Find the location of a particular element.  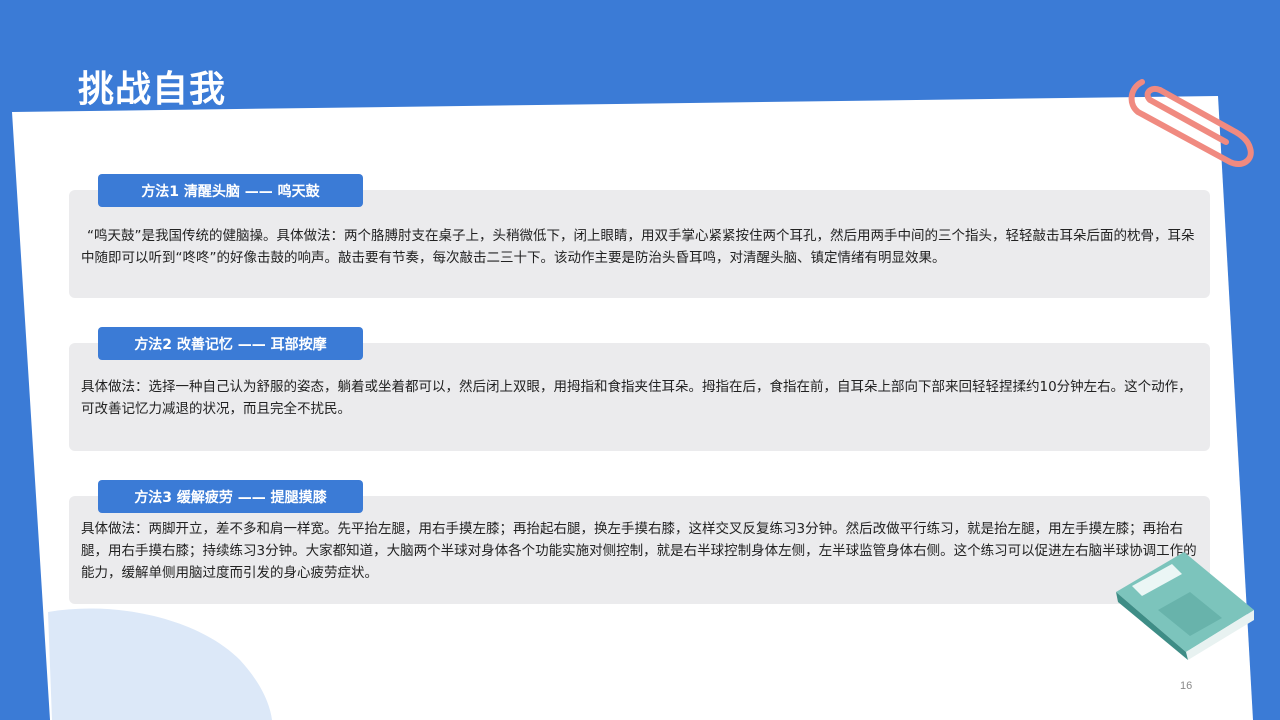

paperclip-icon is located at coordinates (1191, 123).